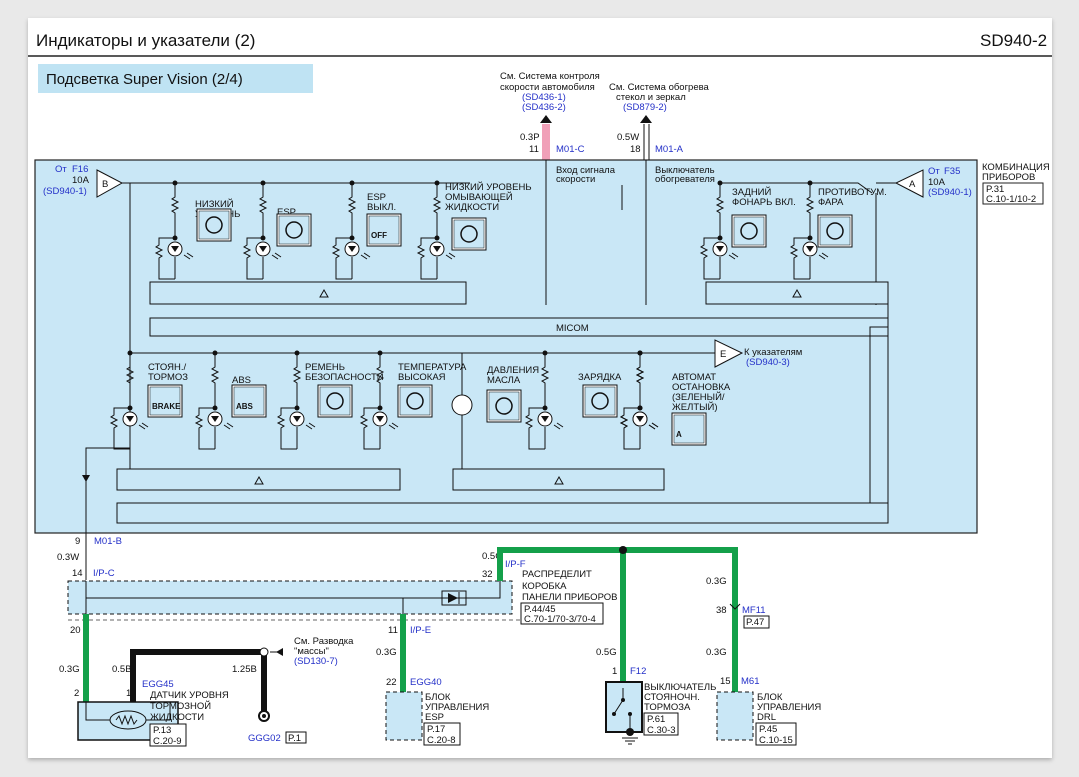 The height and width of the screenshot is (777, 1079). What do you see at coordinates (1013, 40) in the screenshot?
I see `diagram-code: SD940-2` at bounding box center [1013, 40].